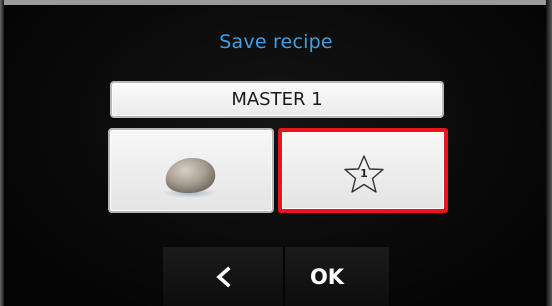 The width and height of the screenshot is (552, 306). I want to click on ok-button-label: OK, so click(327, 276).